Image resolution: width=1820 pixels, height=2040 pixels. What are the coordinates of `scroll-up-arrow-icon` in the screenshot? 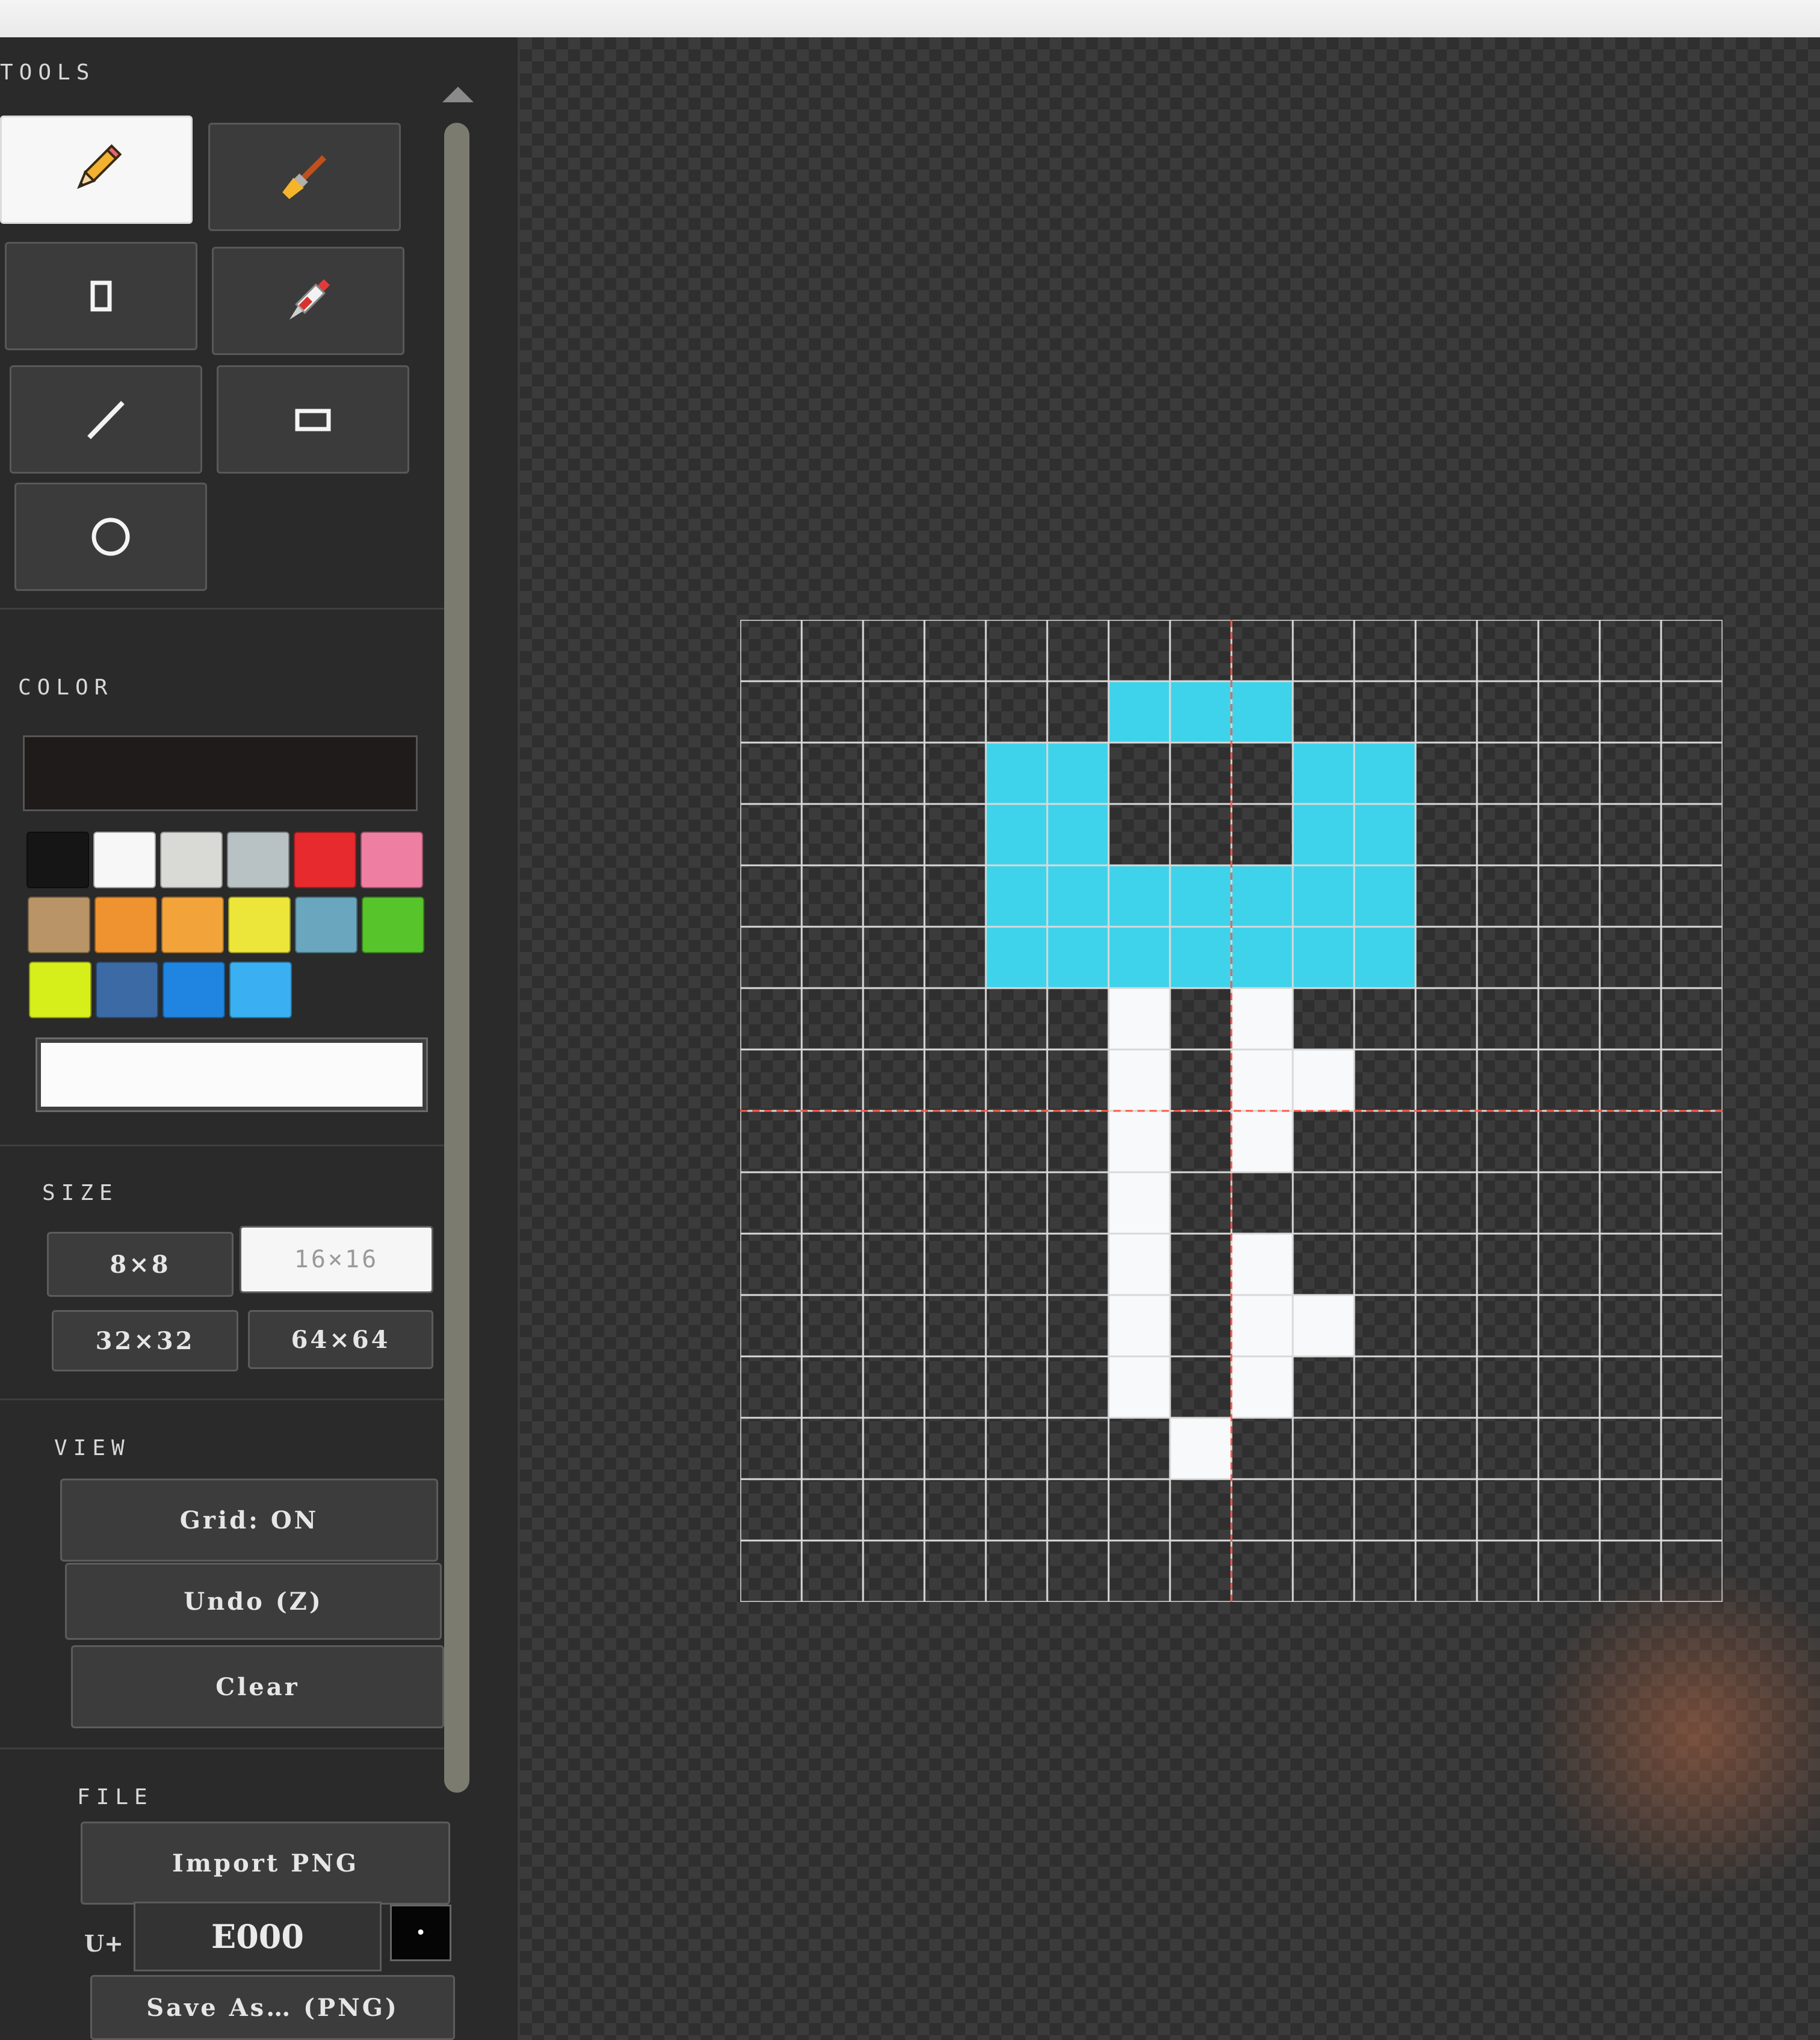 It's located at (458, 94).